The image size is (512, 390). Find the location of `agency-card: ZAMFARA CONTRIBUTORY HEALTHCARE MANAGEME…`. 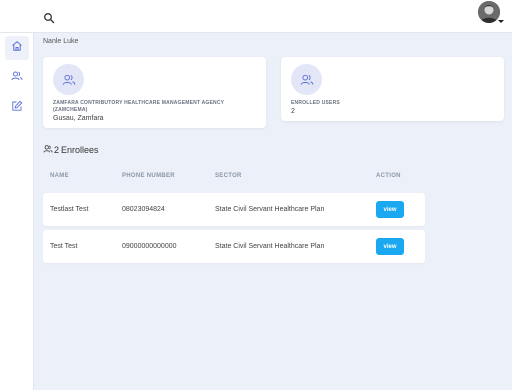

agency-card: ZAMFARA CONTRIBUTORY HEALTHCARE MANAGEME… is located at coordinates (154, 92).